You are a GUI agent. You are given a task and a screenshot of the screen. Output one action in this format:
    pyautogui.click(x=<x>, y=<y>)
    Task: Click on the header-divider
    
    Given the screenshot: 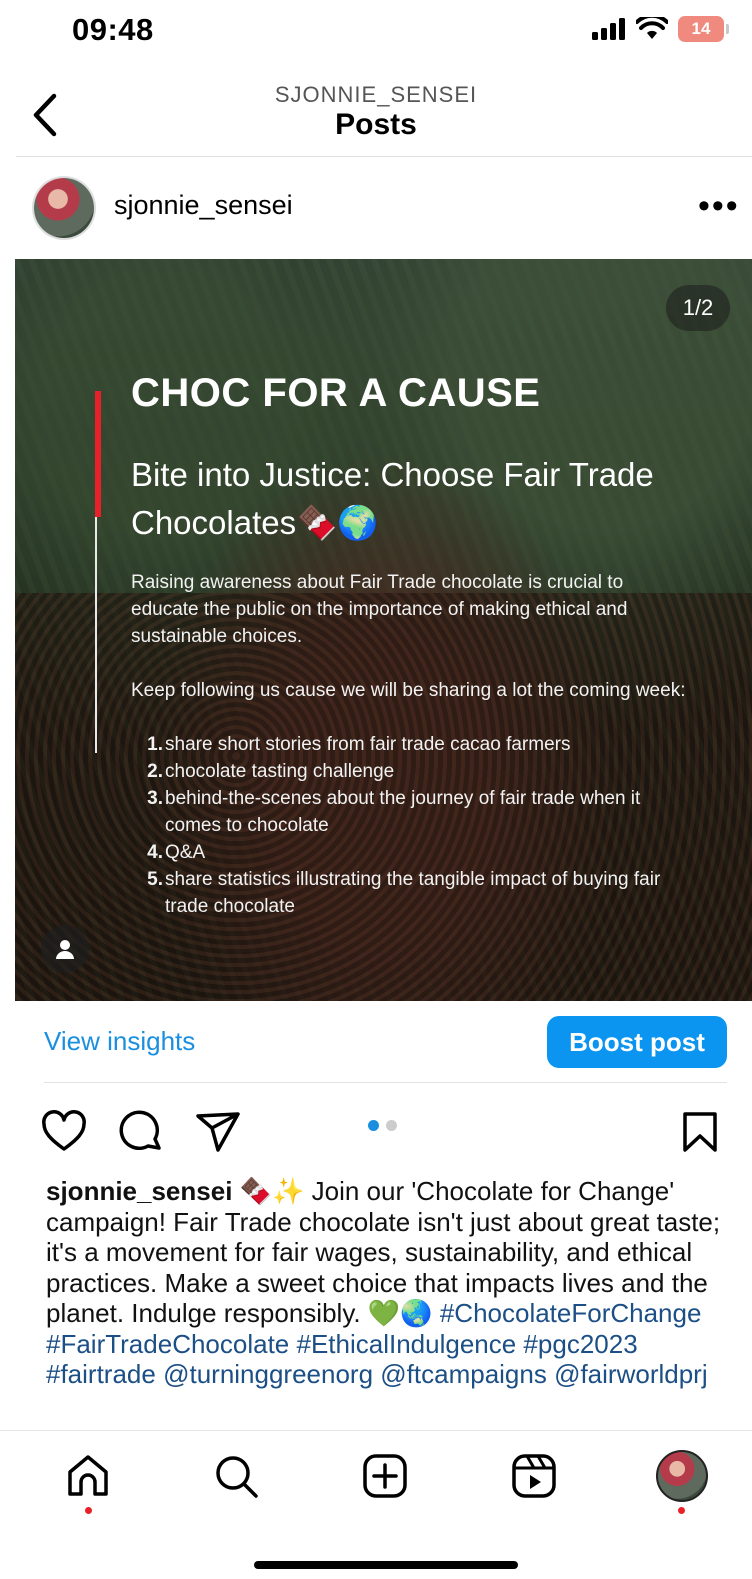 What is the action you would take?
    pyautogui.click(x=384, y=156)
    